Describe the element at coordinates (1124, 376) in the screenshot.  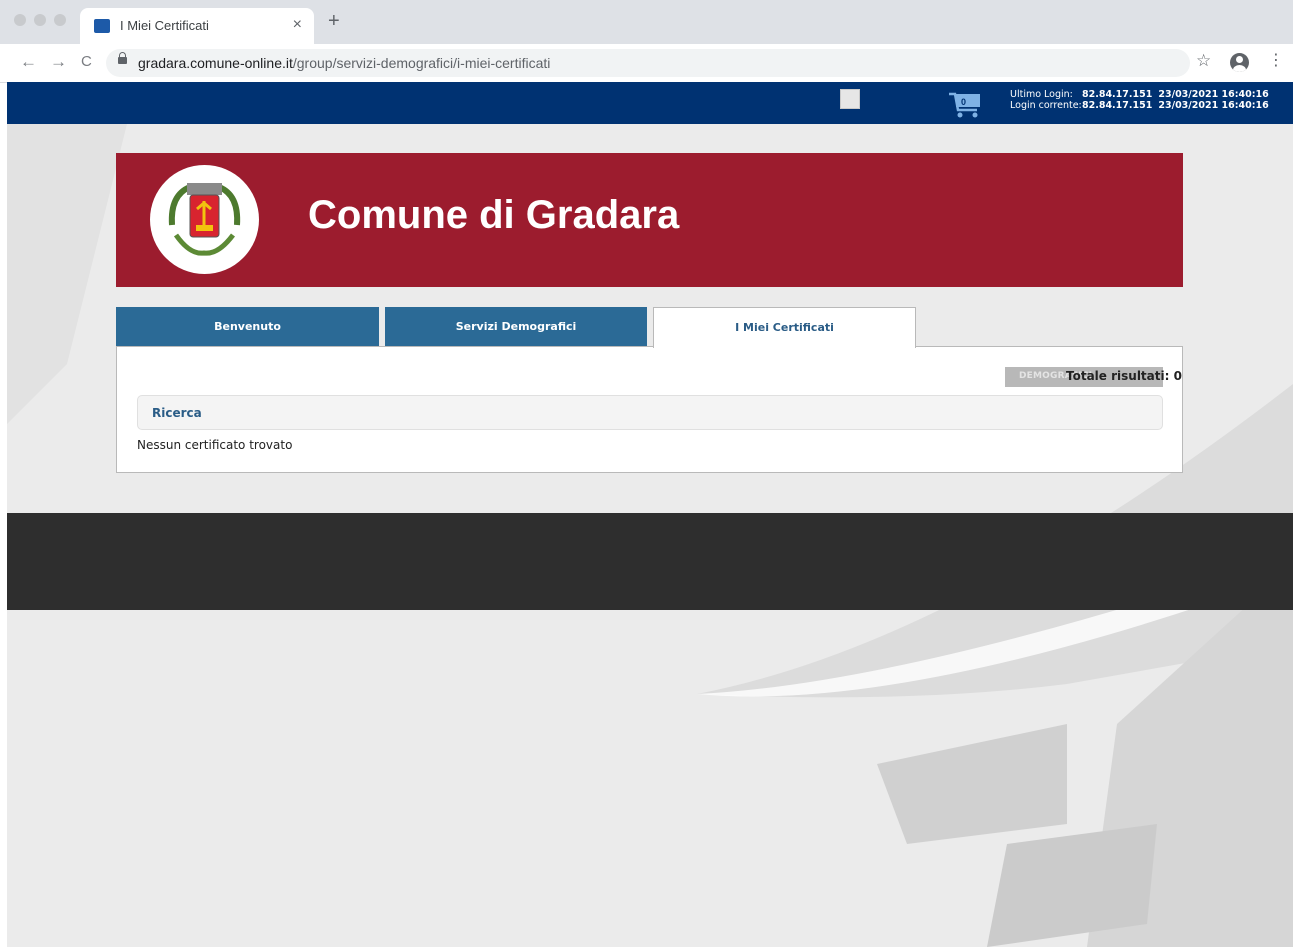
I see `total-results: Totale risultati: 0` at that location.